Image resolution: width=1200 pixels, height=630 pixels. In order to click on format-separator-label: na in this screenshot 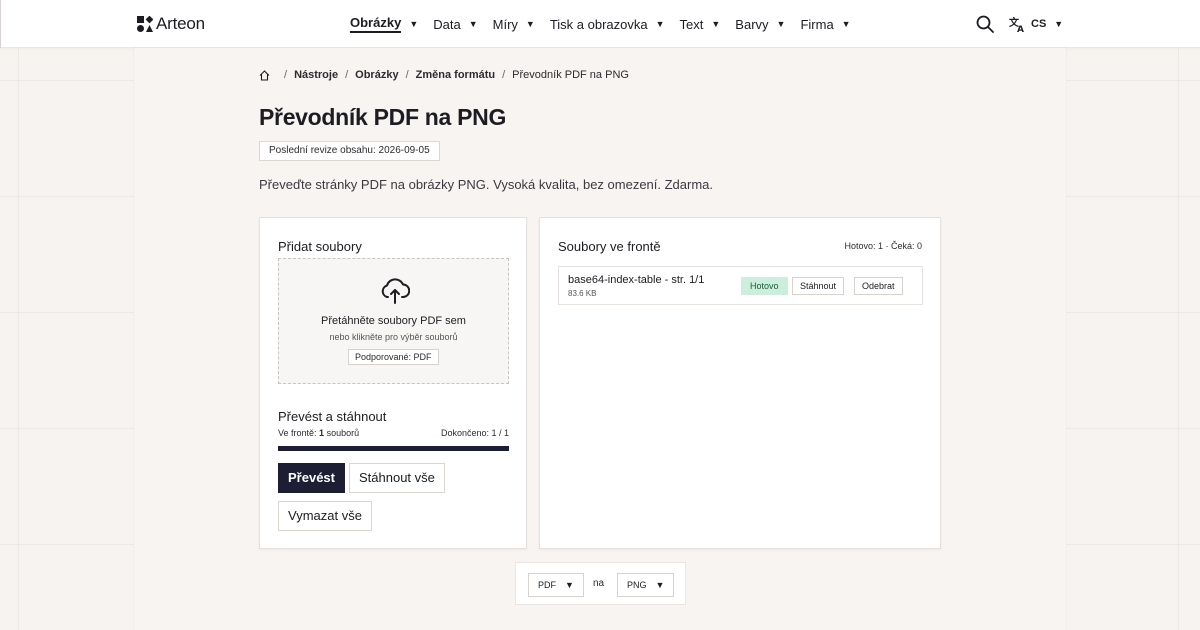, I will do `click(599, 583)`.